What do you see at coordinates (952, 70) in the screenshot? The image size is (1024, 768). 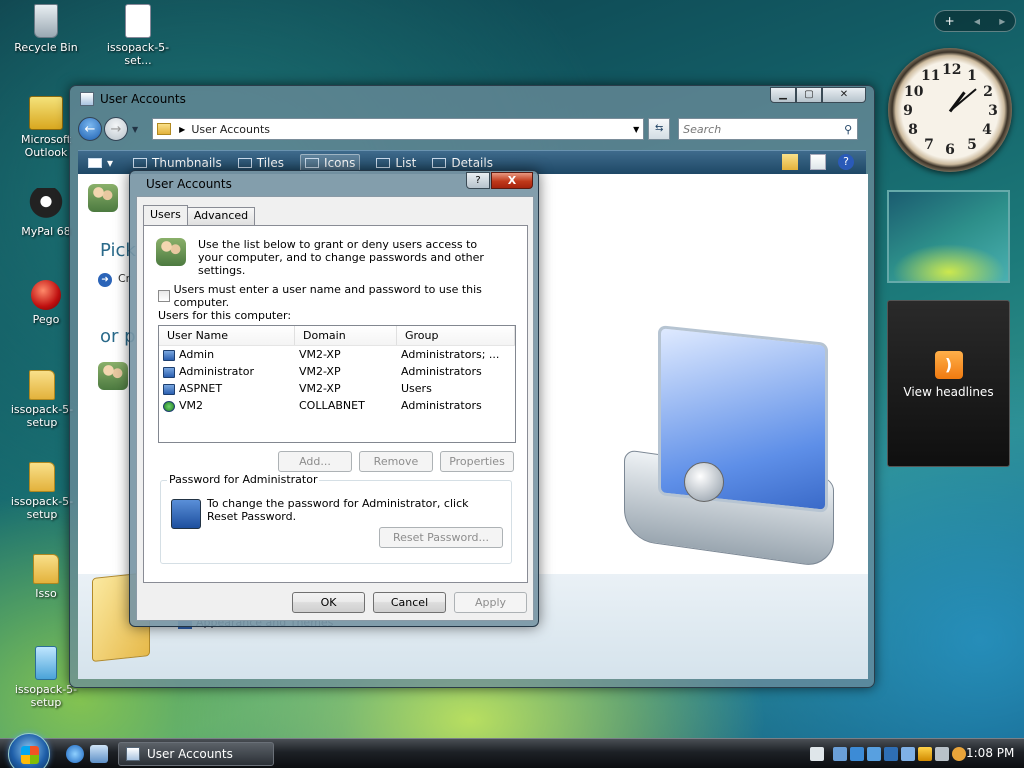 I see `clock-number: 12` at bounding box center [952, 70].